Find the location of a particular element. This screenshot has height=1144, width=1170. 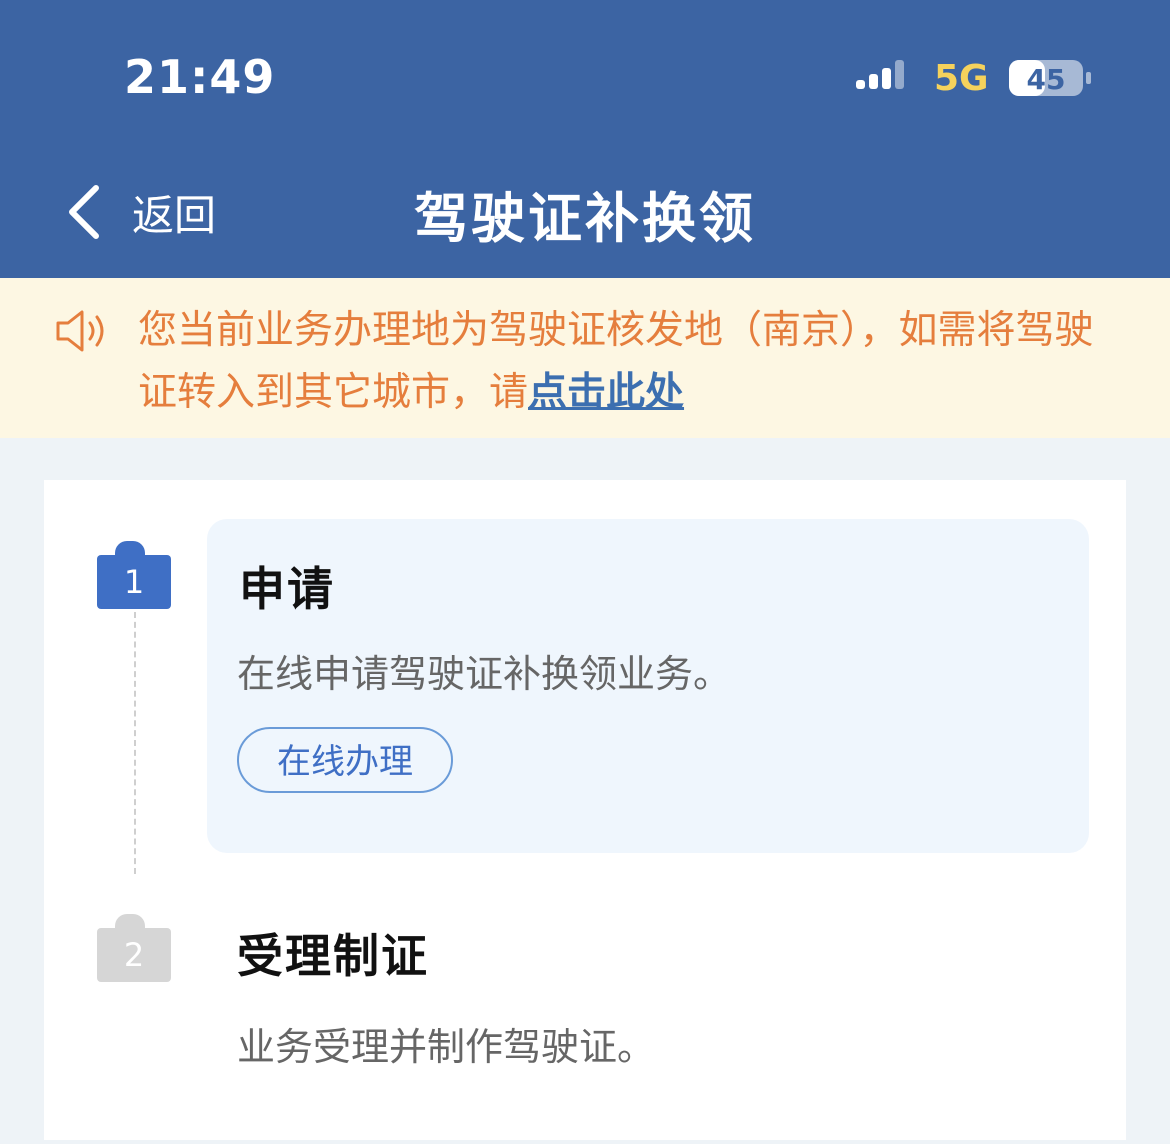

step-2-badge: 2 is located at coordinates (134, 948).